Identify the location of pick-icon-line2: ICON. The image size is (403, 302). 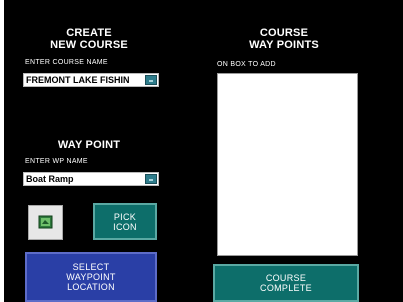
(125, 226).